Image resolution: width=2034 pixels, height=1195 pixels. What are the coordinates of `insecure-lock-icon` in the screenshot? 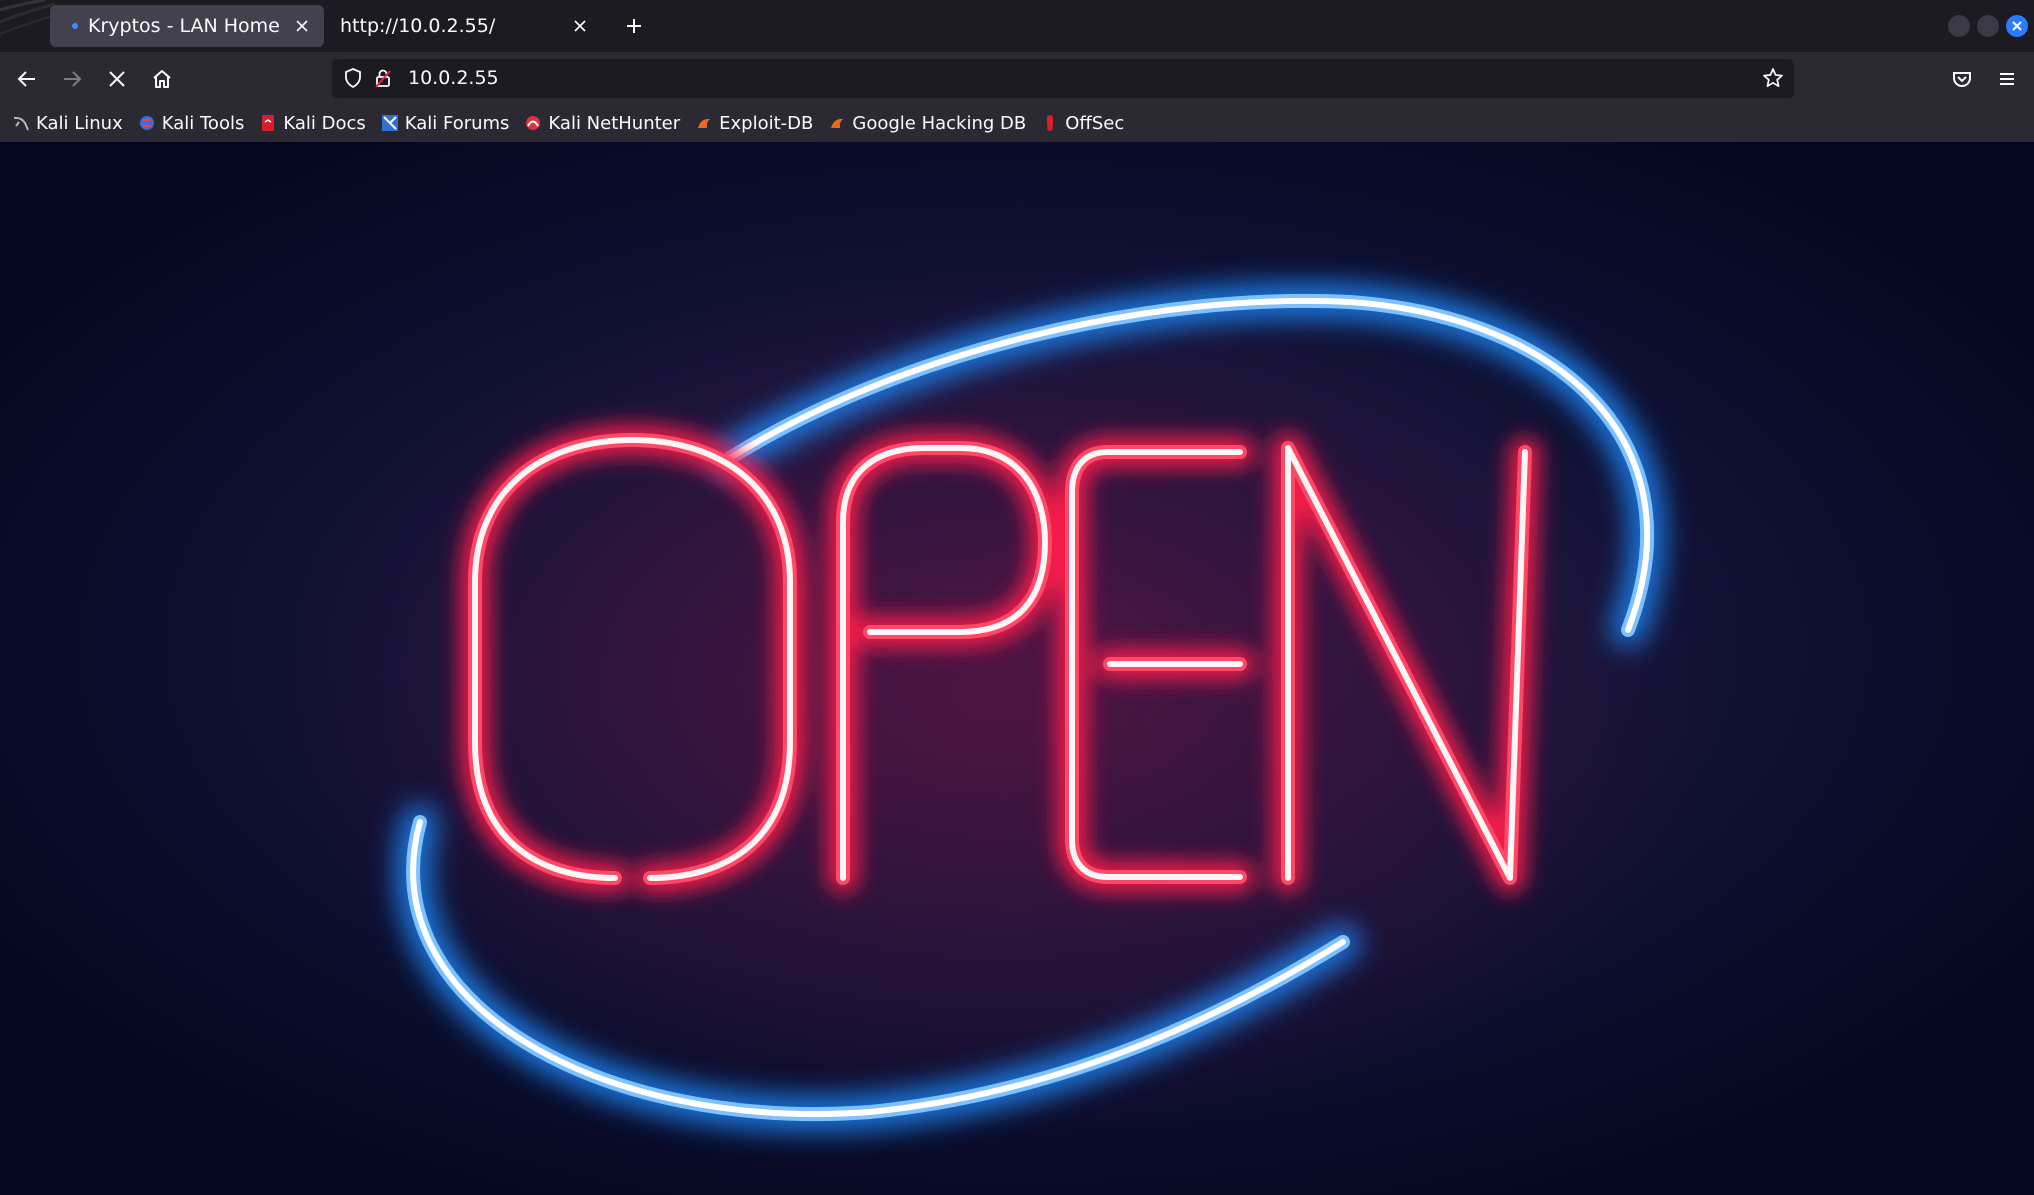 It's located at (383, 80).